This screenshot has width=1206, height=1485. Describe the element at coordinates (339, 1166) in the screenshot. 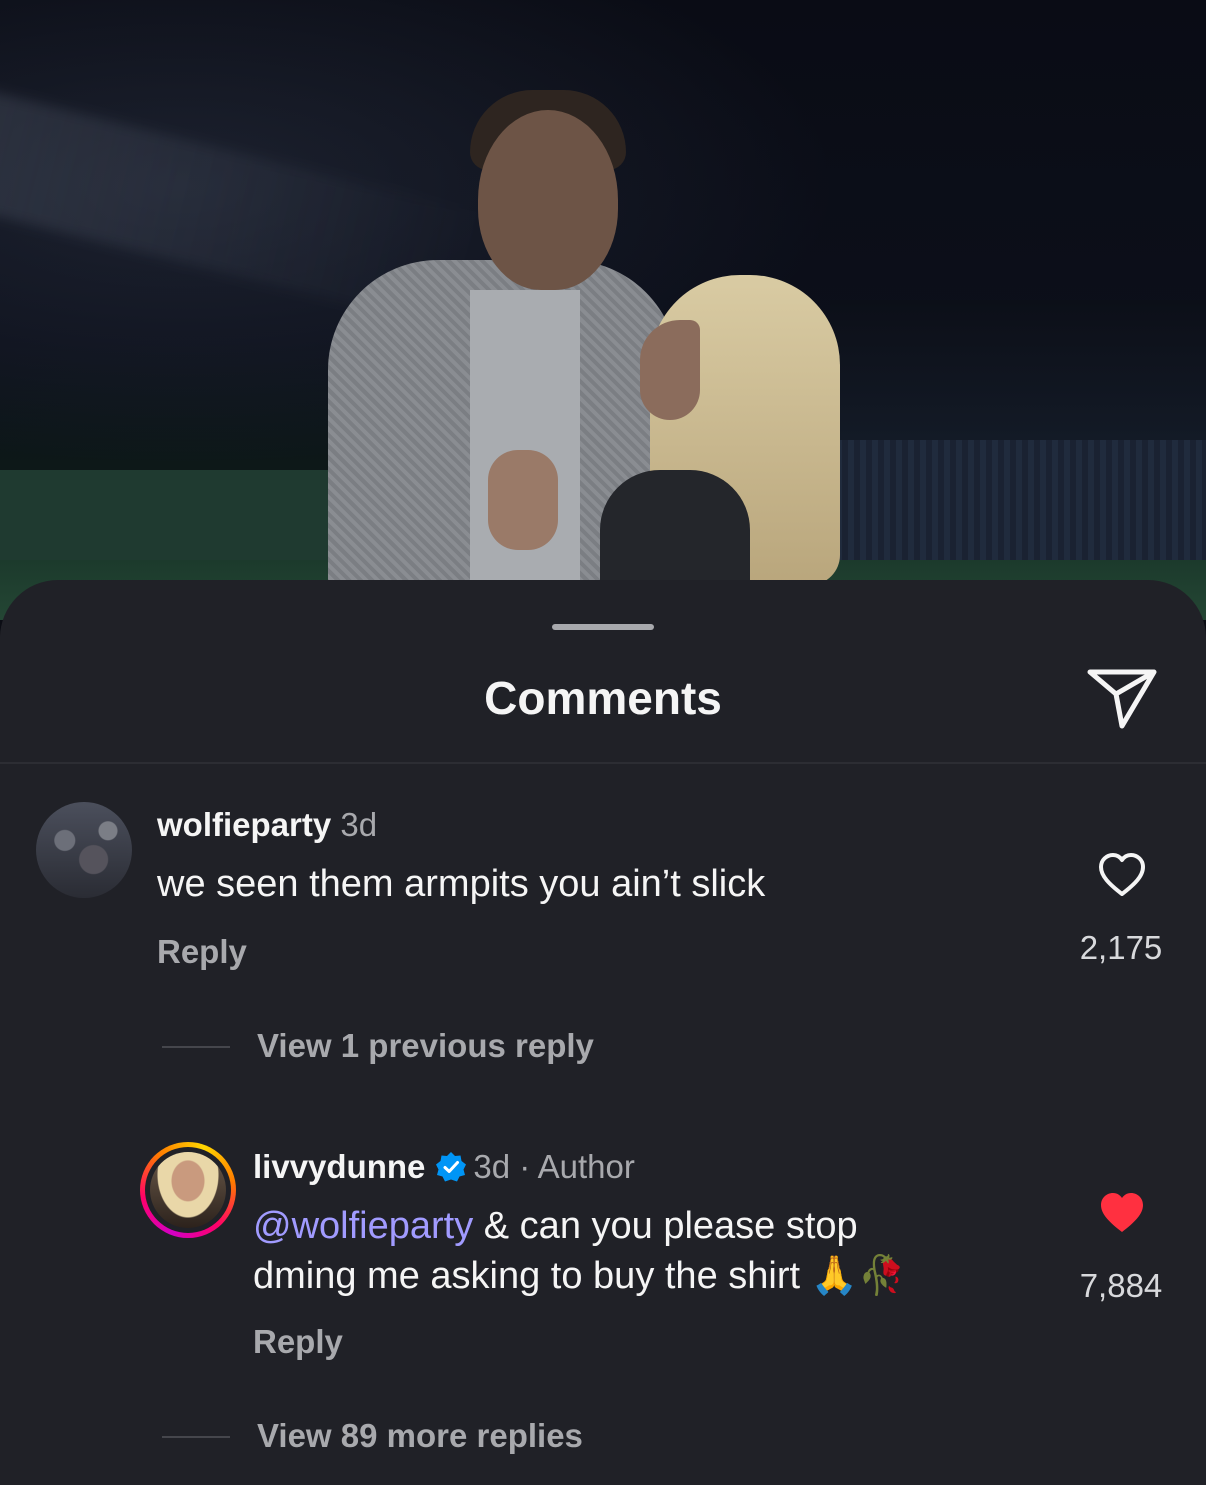

I see `comment-username: livvydunne` at that location.